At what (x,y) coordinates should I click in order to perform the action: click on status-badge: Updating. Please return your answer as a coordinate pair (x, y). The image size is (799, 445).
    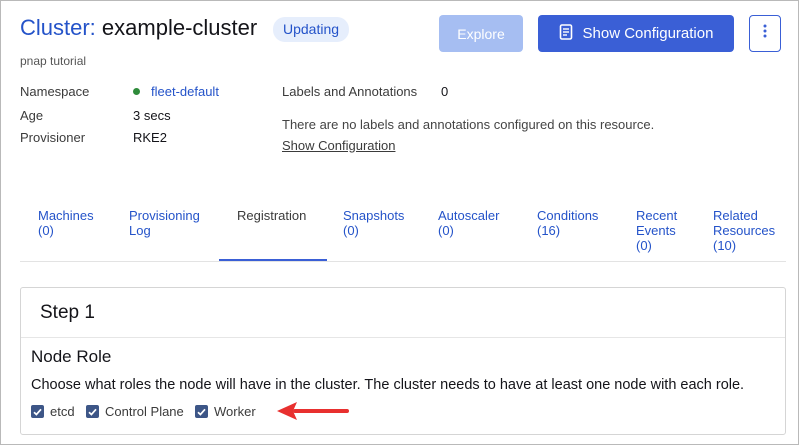
    Looking at the image, I should click on (311, 29).